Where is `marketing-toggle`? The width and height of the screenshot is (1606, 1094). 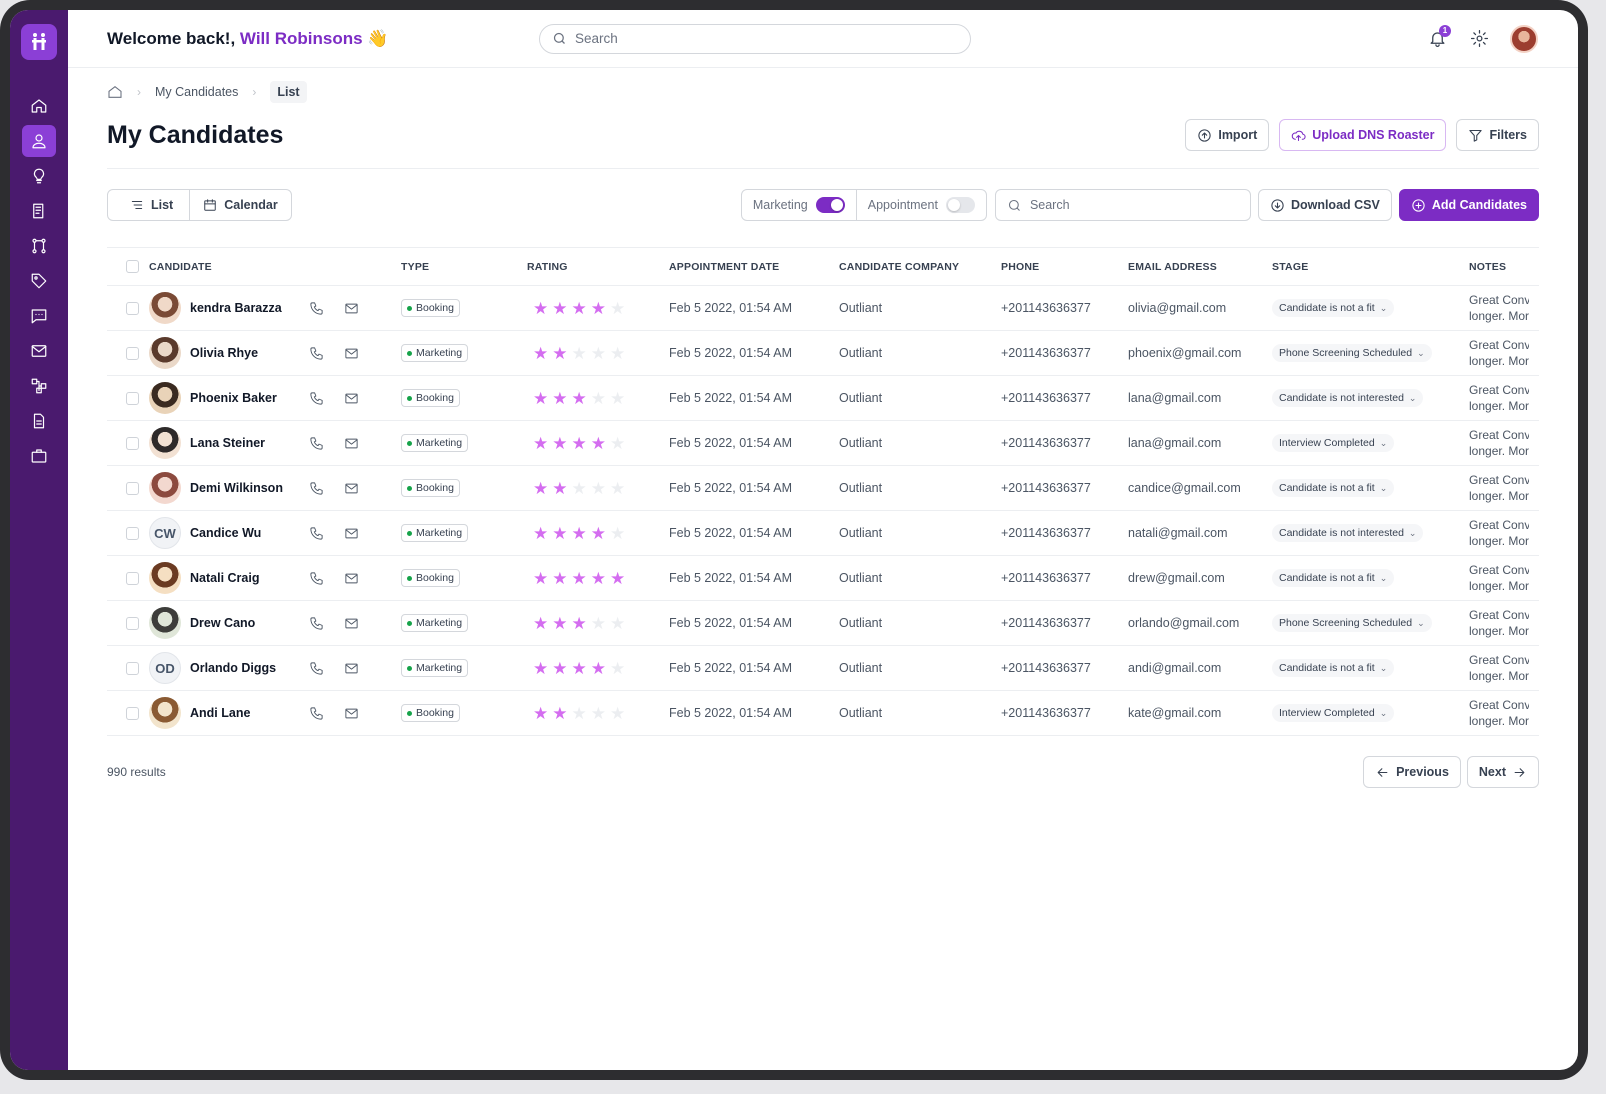
marketing-toggle is located at coordinates (830, 205).